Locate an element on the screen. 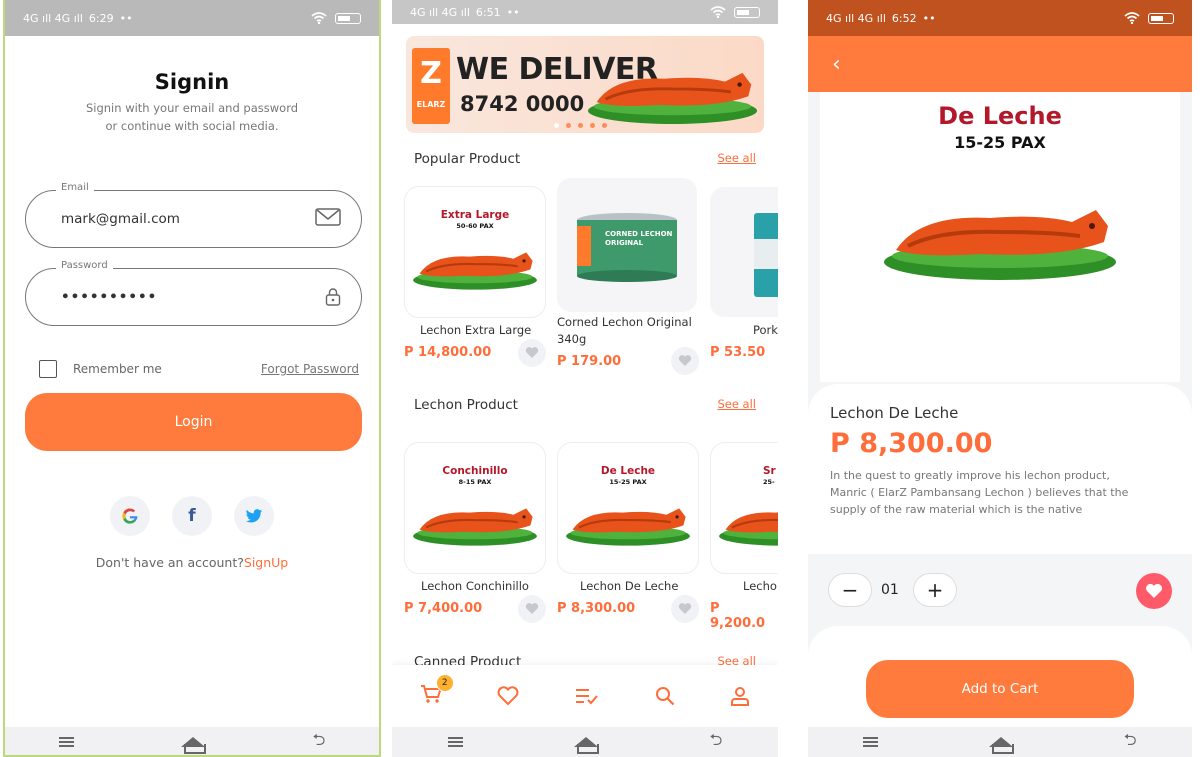 This screenshot has width=1203, height=757. hero-title: De Leche is located at coordinates (1000, 116).